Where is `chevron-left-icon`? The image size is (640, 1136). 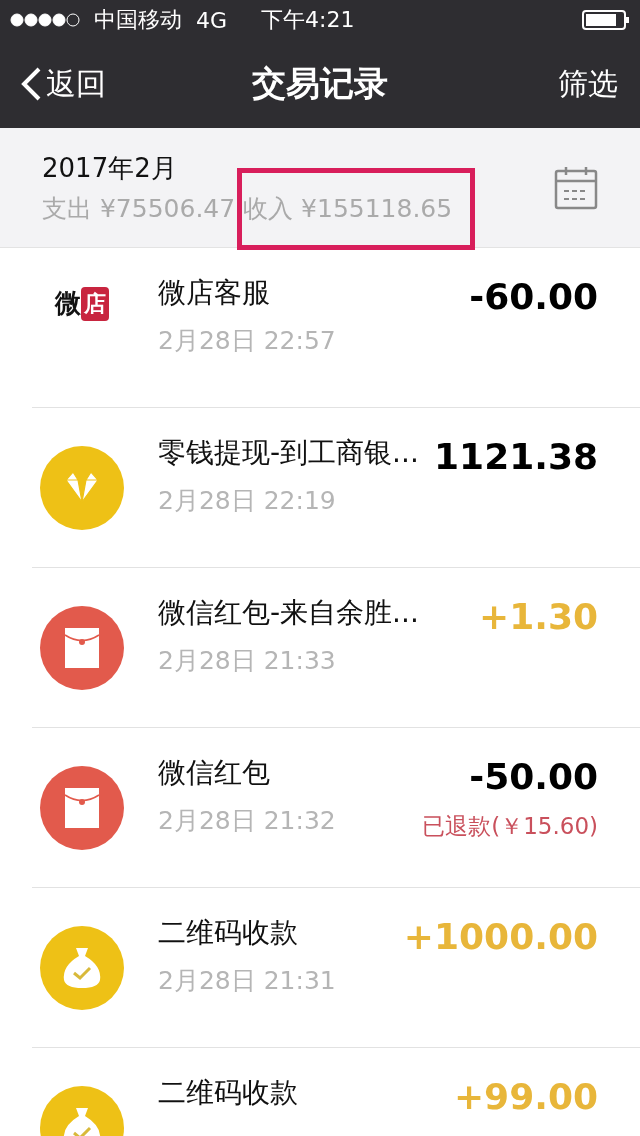 chevron-left-icon is located at coordinates (31, 84).